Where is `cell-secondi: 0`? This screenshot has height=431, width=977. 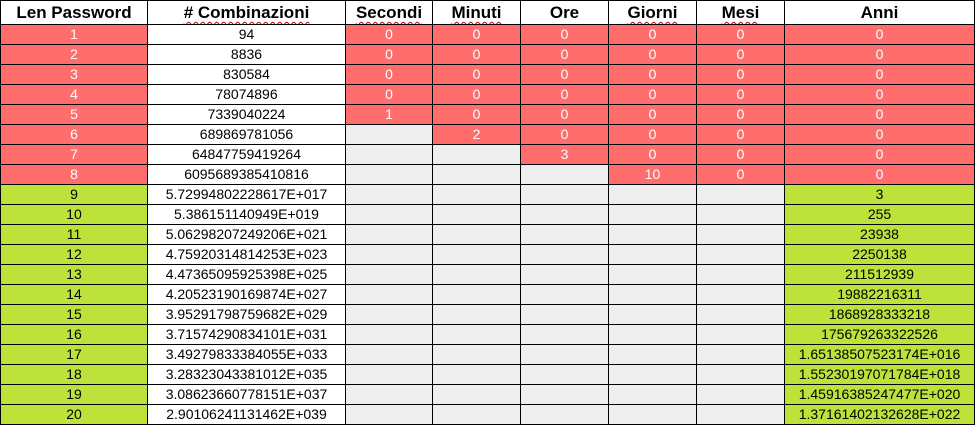
cell-secondi: 0 is located at coordinates (389, 54).